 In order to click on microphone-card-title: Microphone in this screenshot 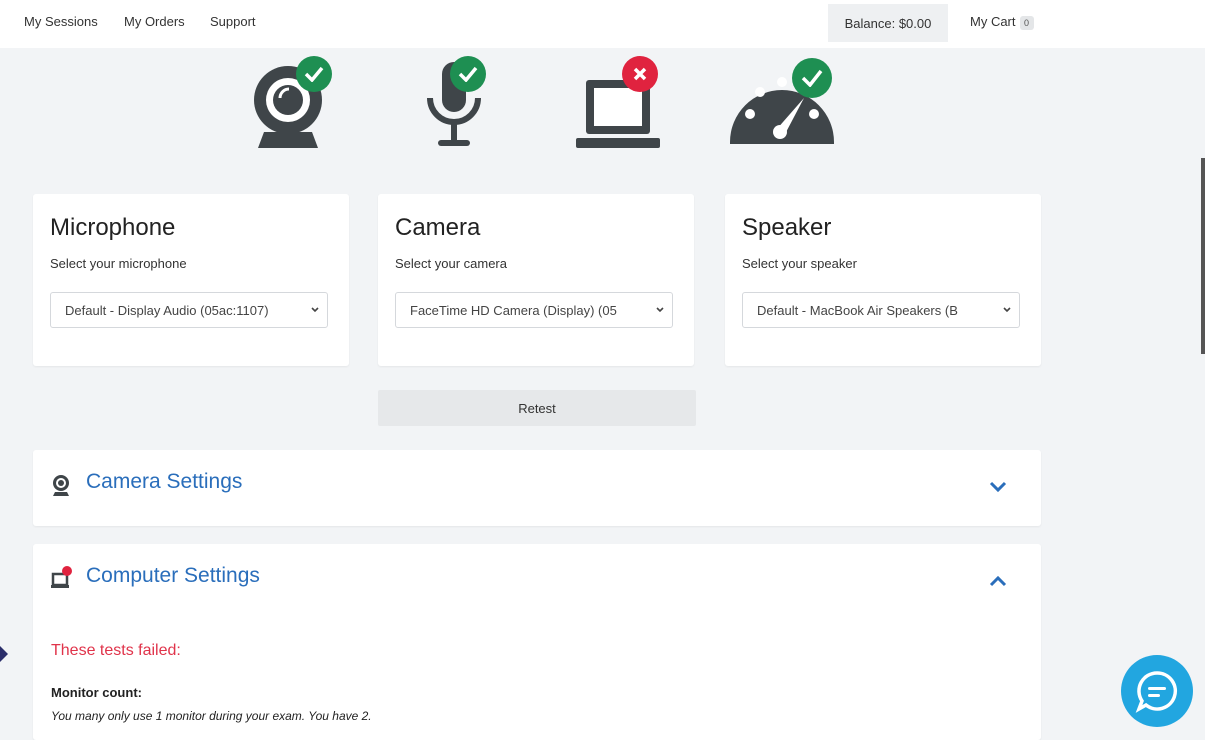, I will do `click(113, 227)`.